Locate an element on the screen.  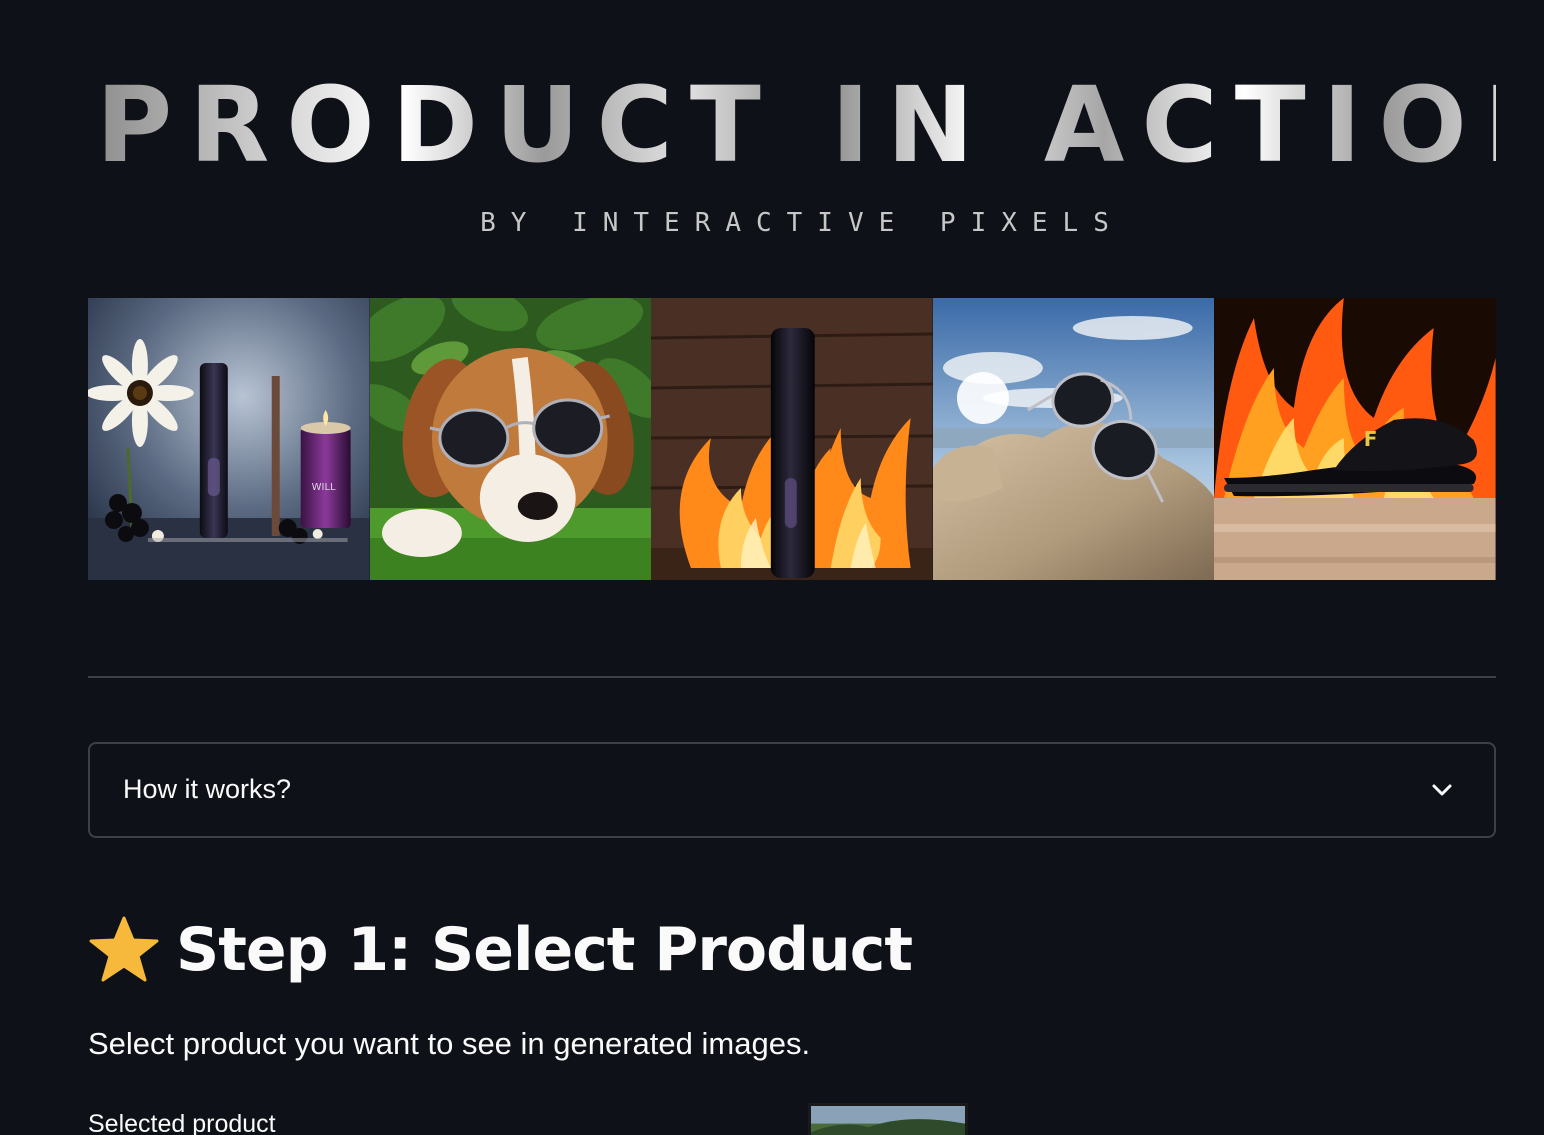
selected-product-thumbnail is located at coordinates (888, 1119).